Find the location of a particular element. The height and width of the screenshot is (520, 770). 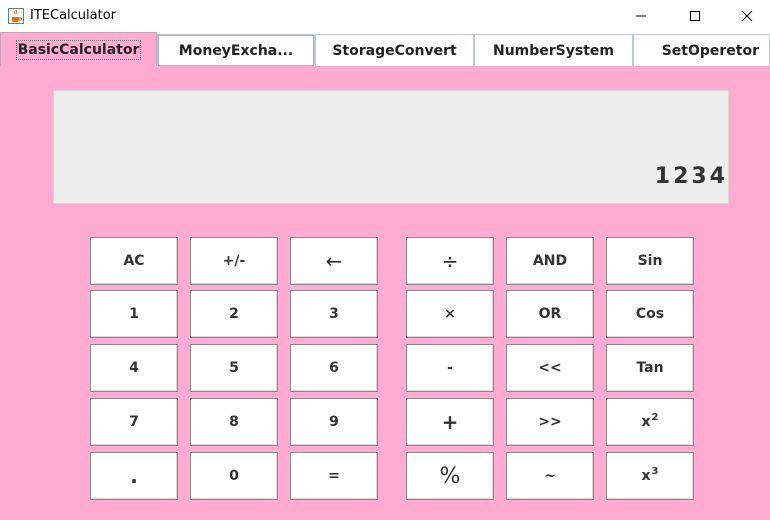

key-label: 9 is located at coordinates (334, 422).